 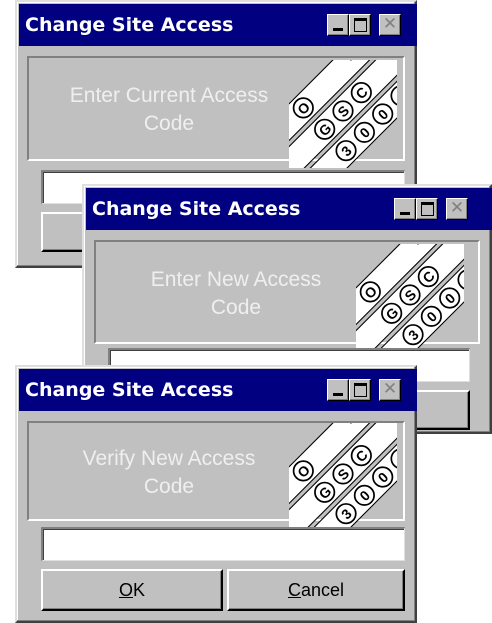 I want to click on prompt-line-1: Enter New Access, so click(x=236, y=279).